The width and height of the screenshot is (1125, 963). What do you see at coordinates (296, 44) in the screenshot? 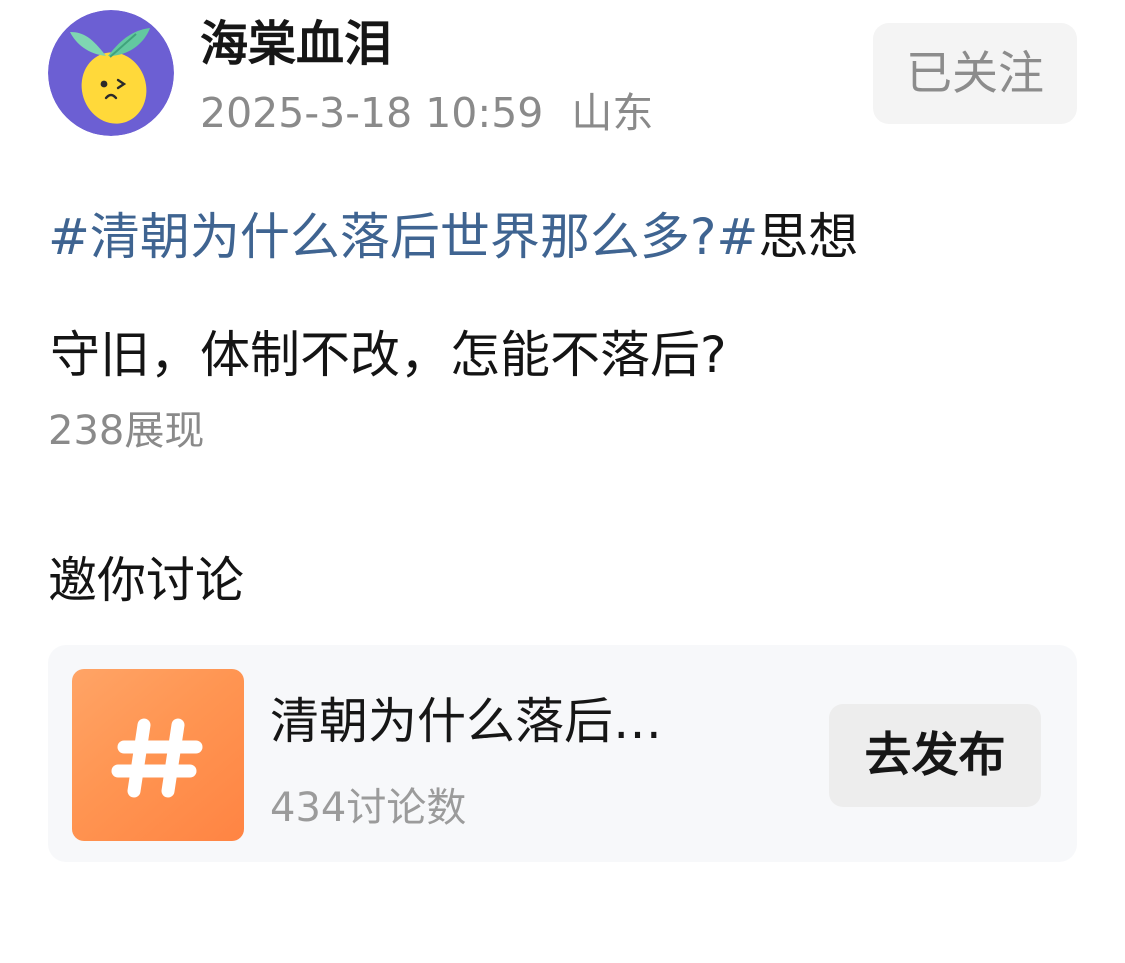
I see `author-name: 海棠血泪` at bounding box center [296, 44].